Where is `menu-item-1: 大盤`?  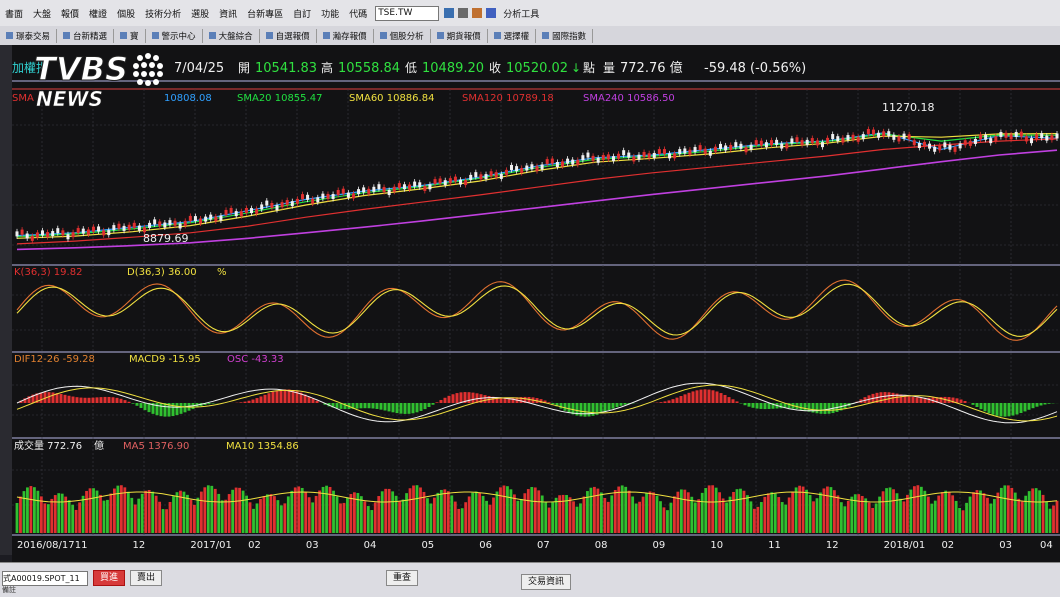
menu-item-1: 大盤 is located at coordinates (42, 13).